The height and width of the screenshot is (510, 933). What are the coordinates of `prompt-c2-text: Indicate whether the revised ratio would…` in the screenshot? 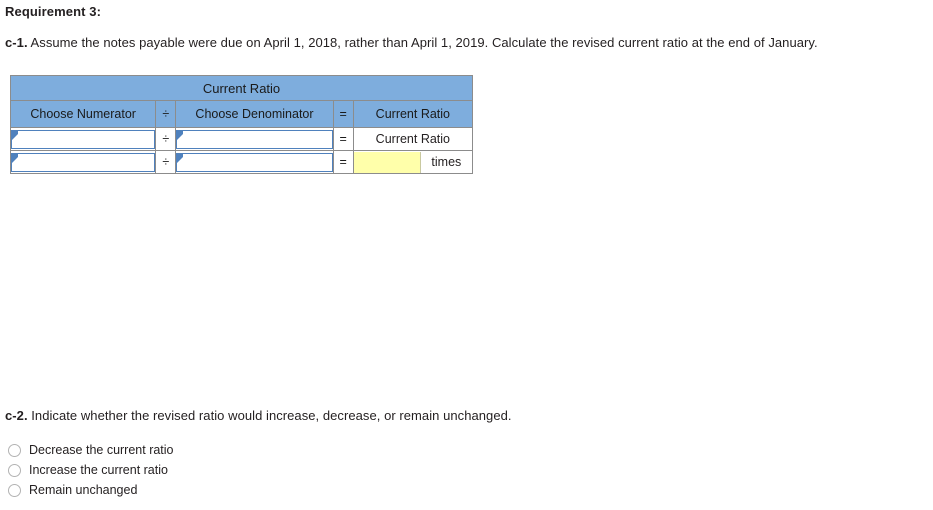 It's located at (269, 415).